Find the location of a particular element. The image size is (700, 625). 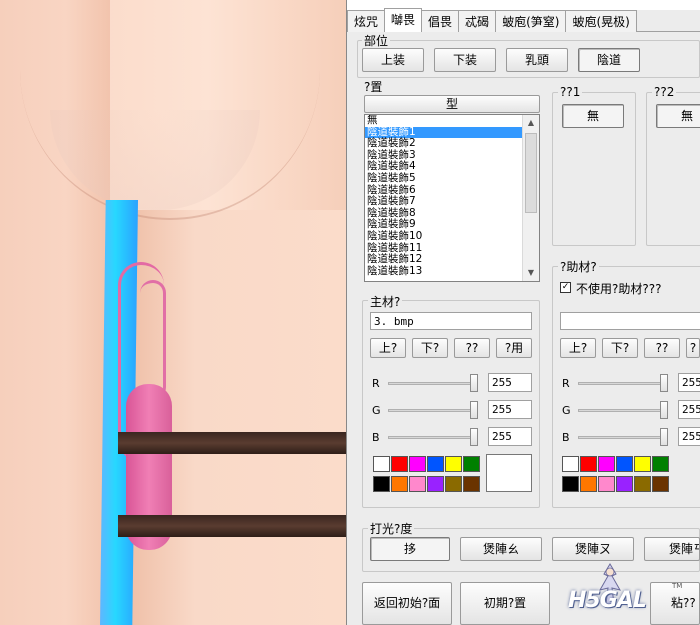

part-button-vagina: 陰道 is located at coordinates (609, 60).